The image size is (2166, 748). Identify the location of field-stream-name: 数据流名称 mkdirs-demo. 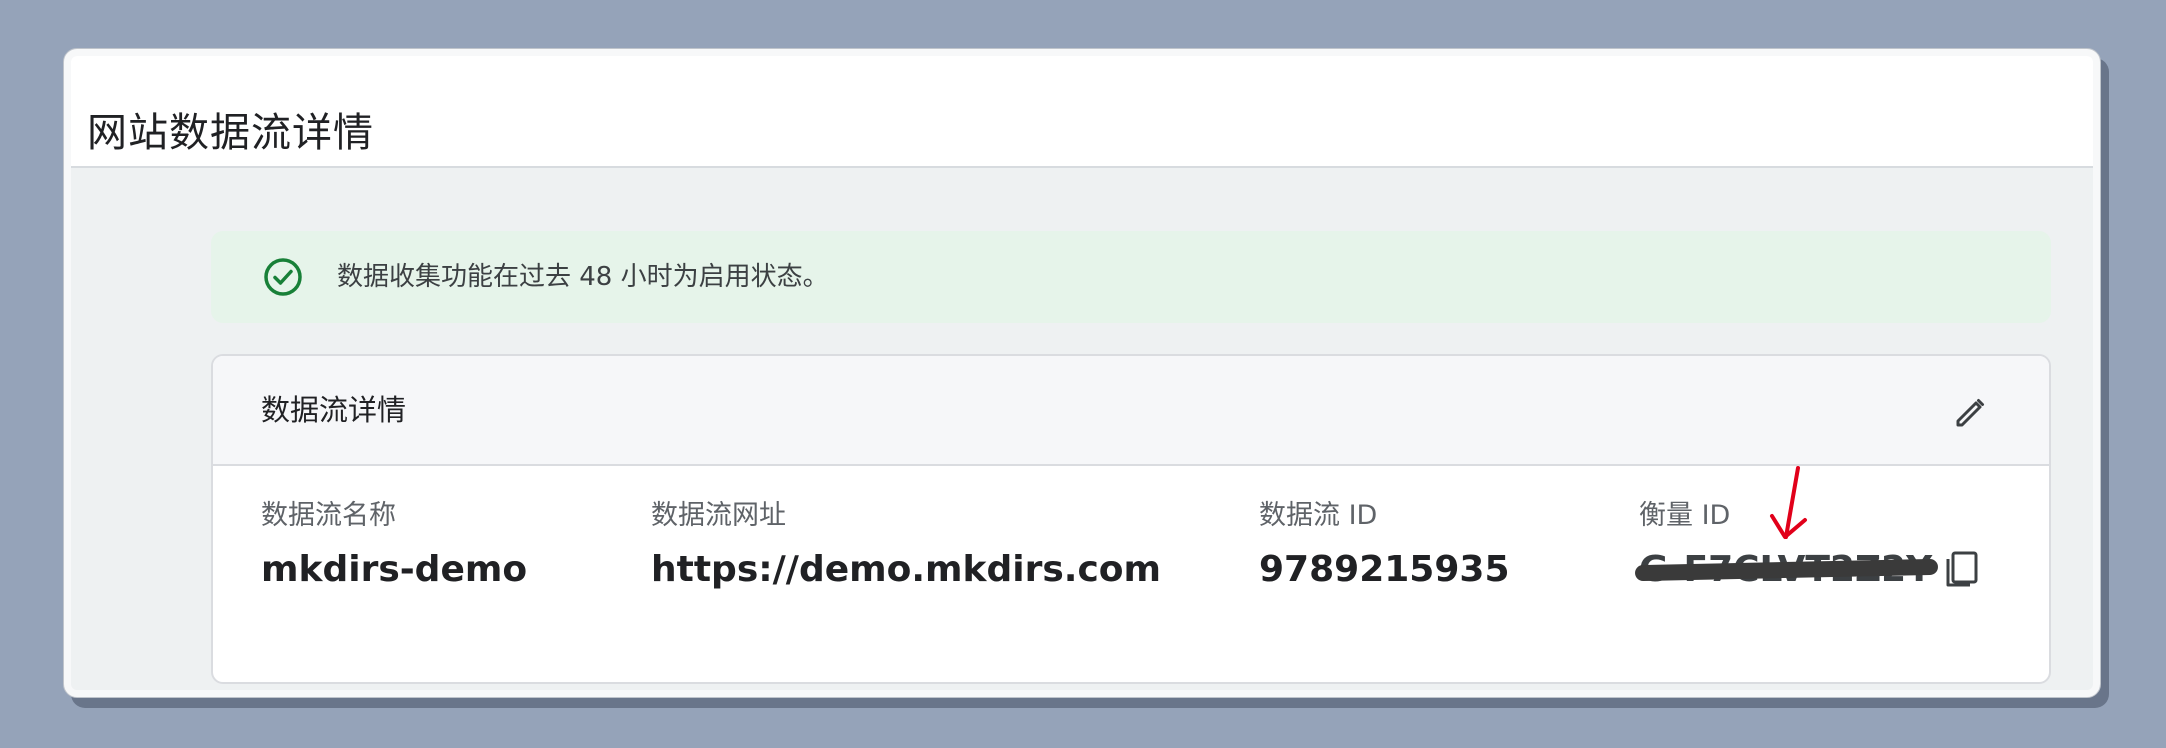
(394, 544).